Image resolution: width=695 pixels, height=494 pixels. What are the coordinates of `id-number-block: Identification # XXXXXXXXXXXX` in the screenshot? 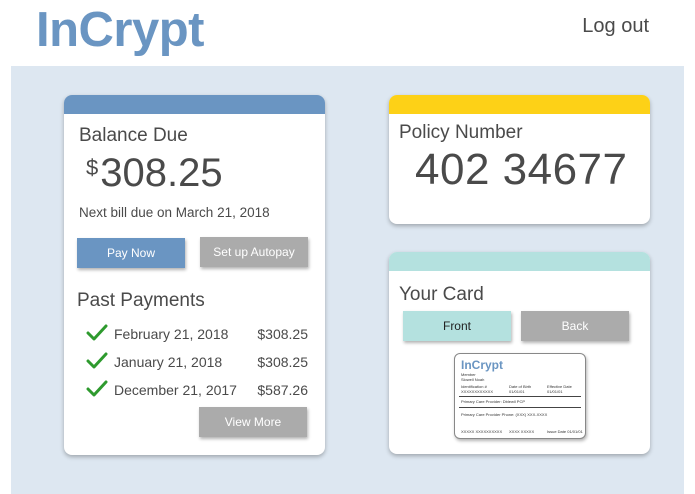 It's located at (477, 389).